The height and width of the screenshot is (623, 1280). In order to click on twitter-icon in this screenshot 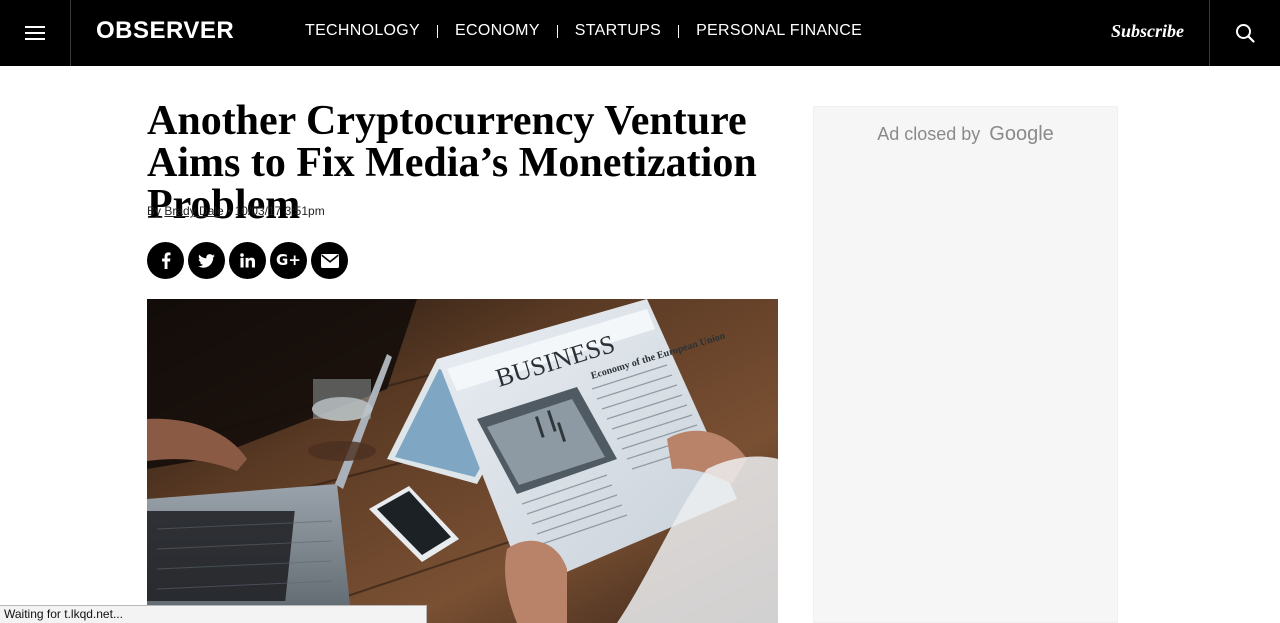, I will do `click(206, 260)`.